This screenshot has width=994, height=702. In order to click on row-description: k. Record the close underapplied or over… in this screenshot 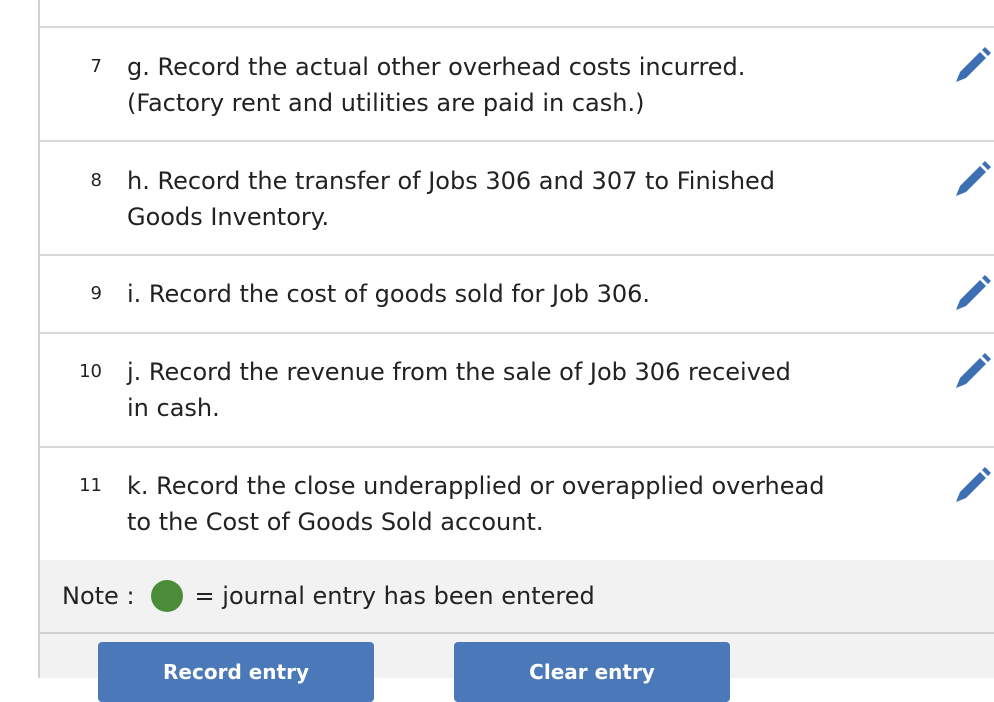, I will do `click(522, 504)`.